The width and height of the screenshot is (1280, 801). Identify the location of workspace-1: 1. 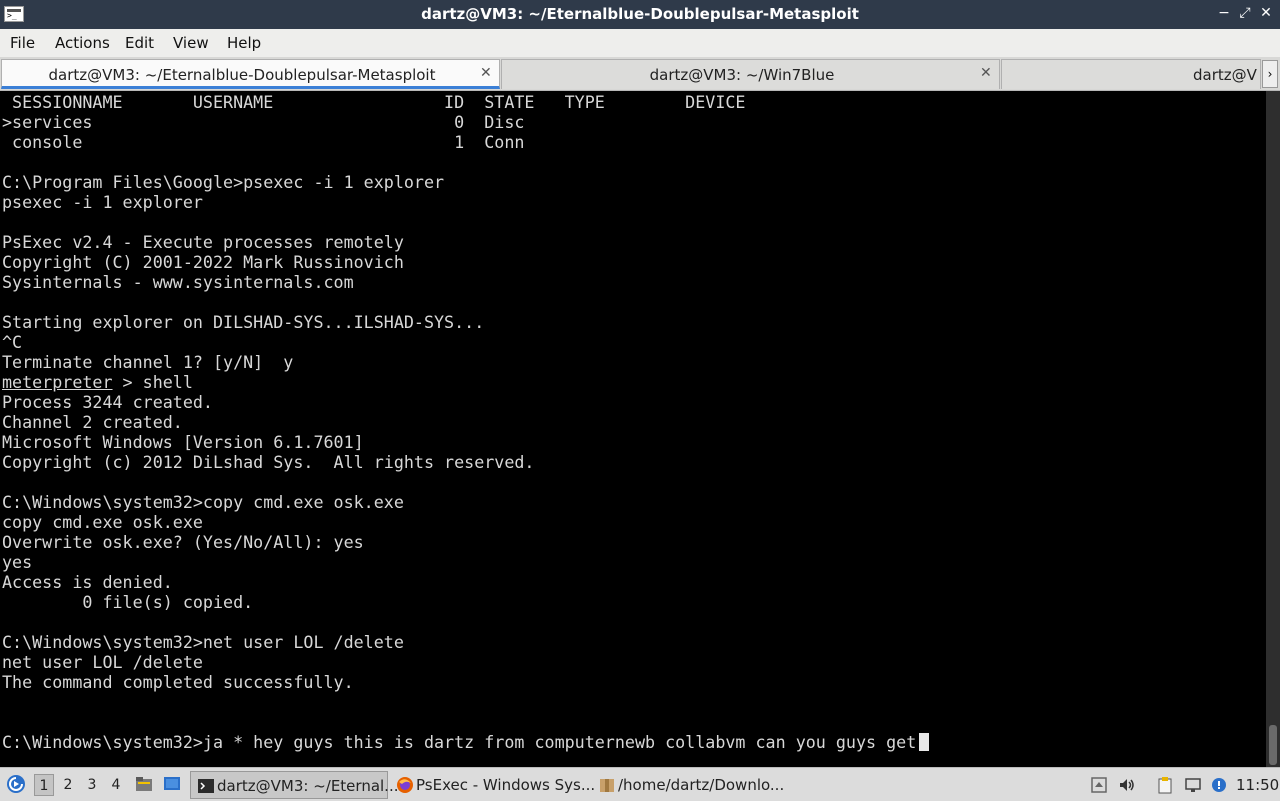
(44, 785).